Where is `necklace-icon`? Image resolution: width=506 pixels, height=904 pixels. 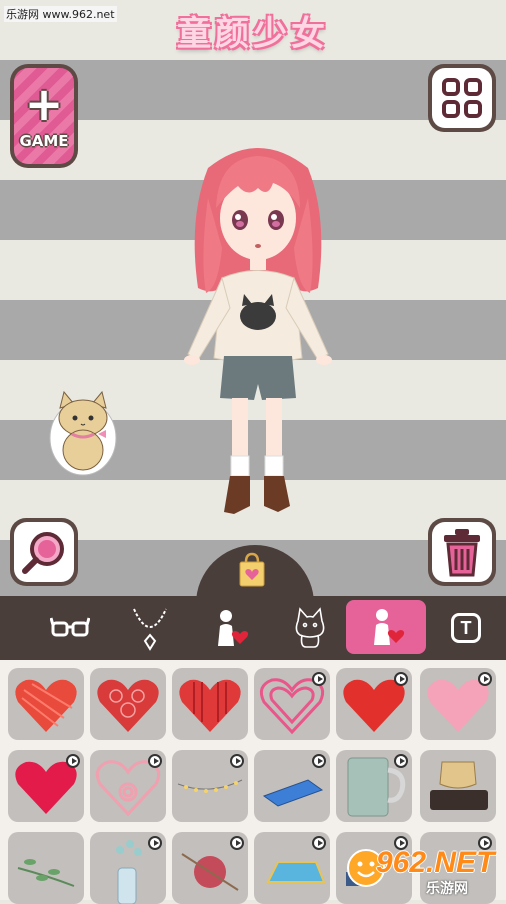 necklace-icon is located at coordinates (150, 629).